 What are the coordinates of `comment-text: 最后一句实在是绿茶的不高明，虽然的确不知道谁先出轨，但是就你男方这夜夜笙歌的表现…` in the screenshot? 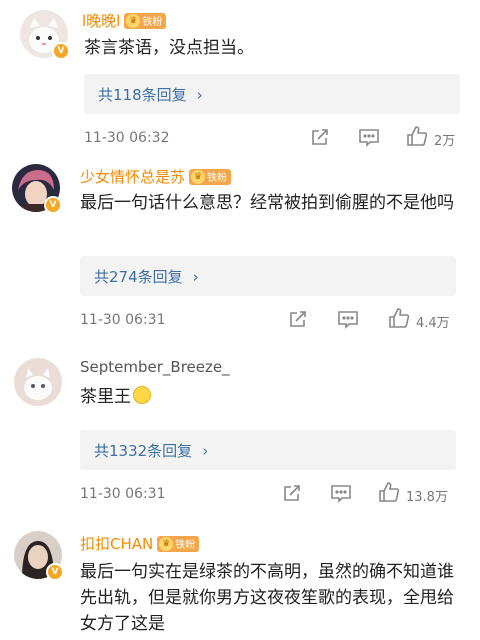 It's located at (267, 598).